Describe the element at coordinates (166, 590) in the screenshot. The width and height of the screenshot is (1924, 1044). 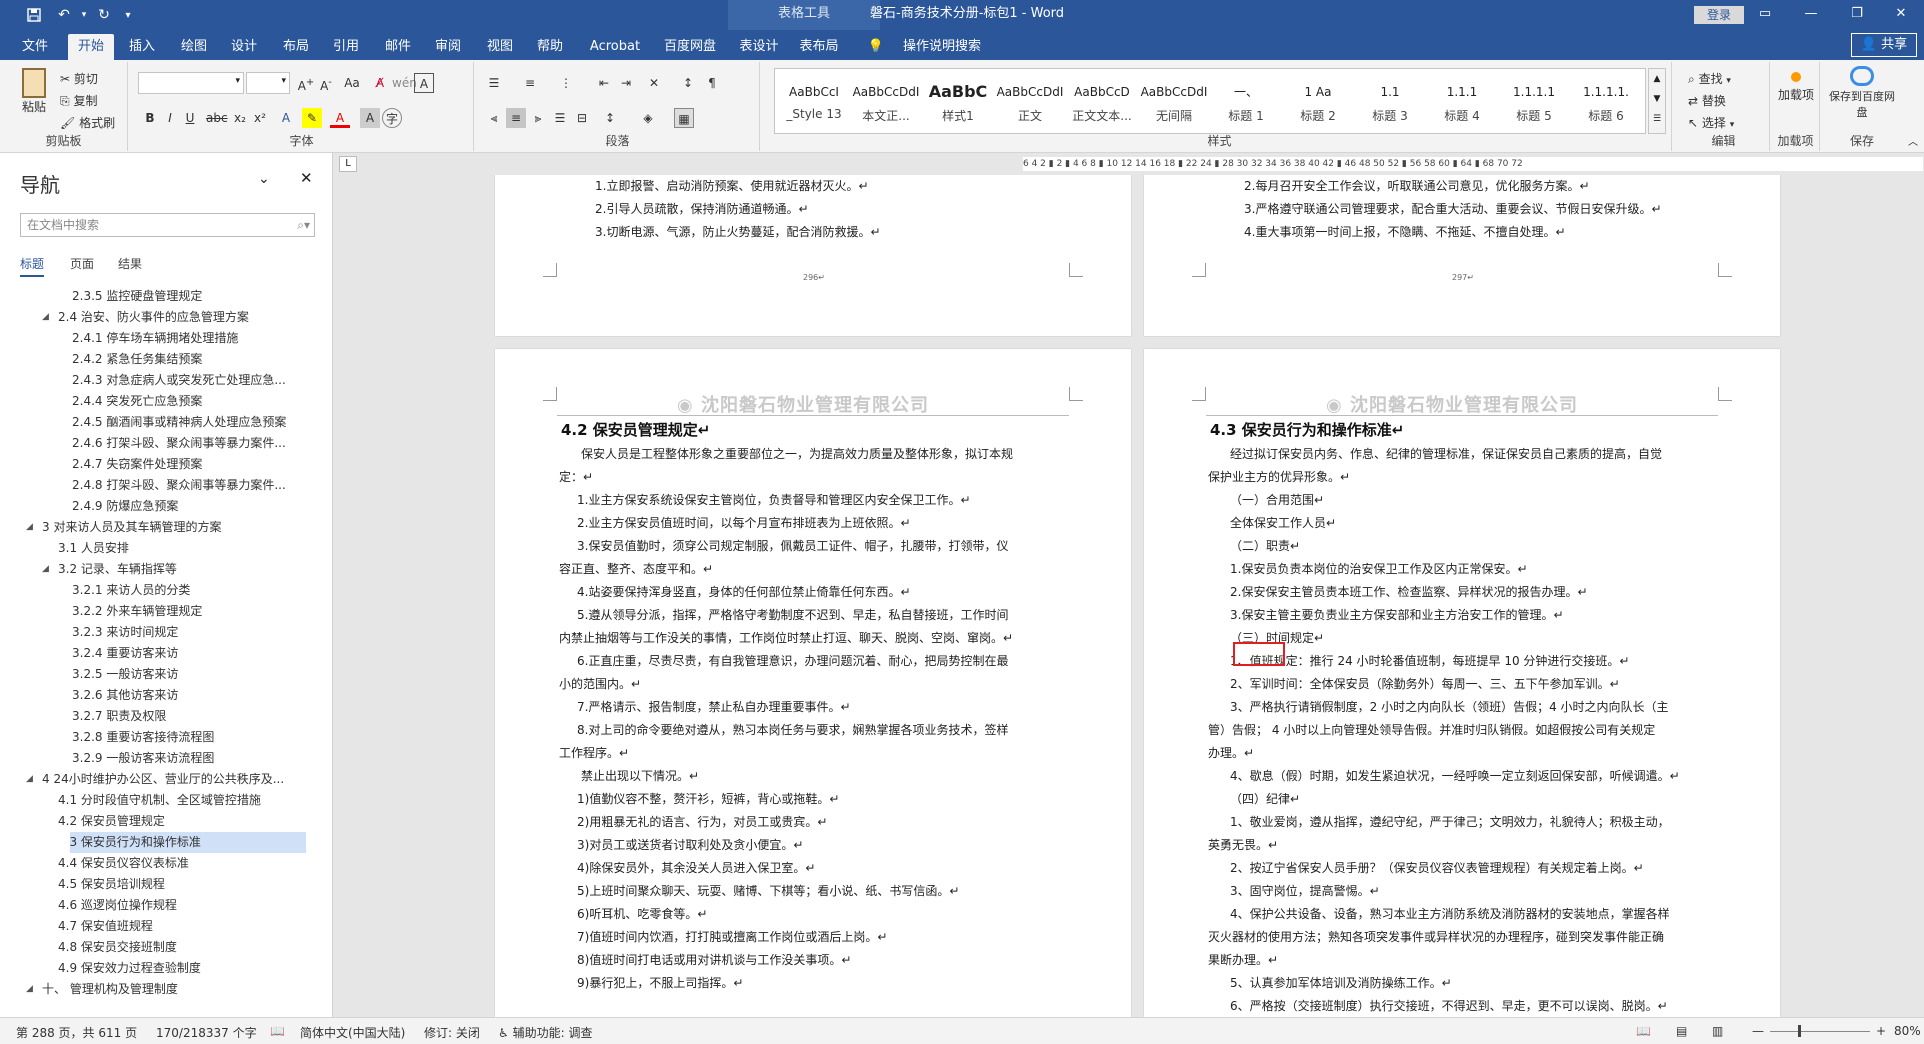
I see `nav-heading-item: 3.2.1 来访人员的分类` at that location.